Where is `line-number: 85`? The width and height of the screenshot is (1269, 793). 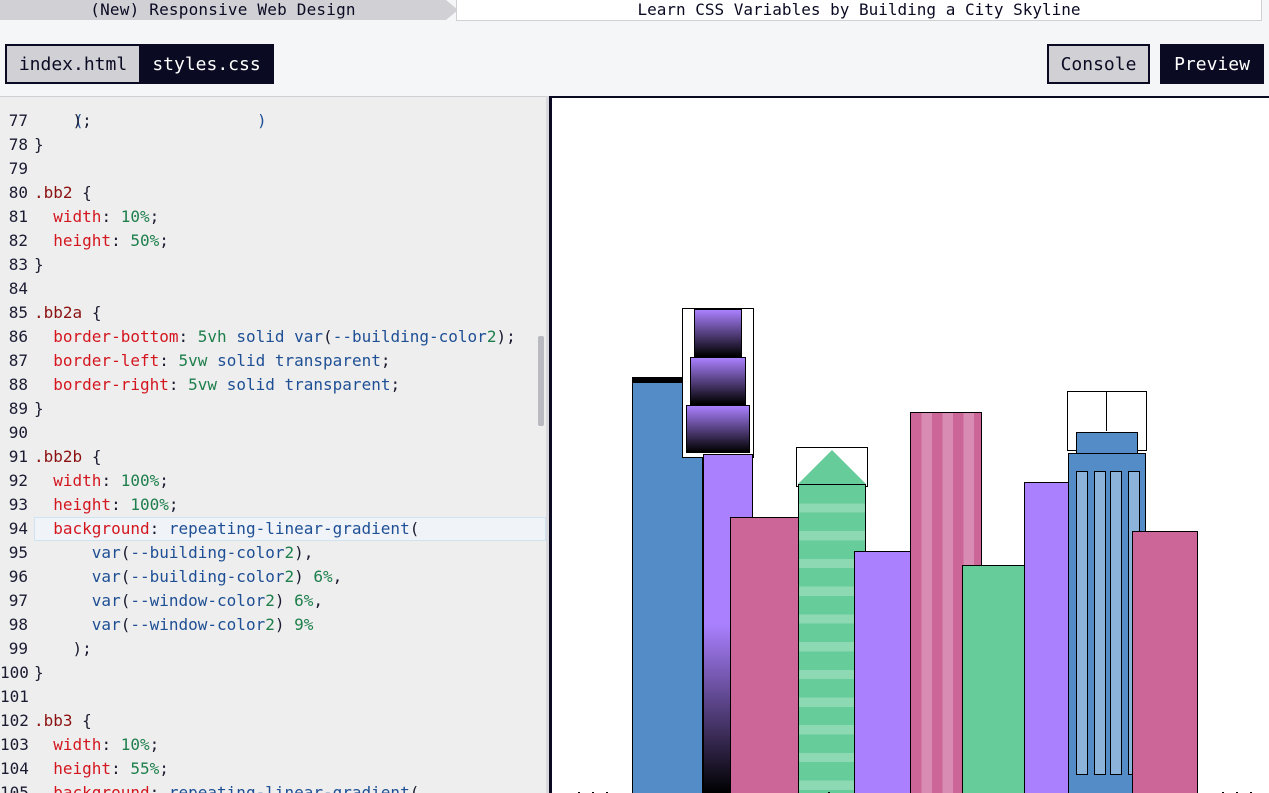 line-number: 85 is located at coordinates (18, 312).